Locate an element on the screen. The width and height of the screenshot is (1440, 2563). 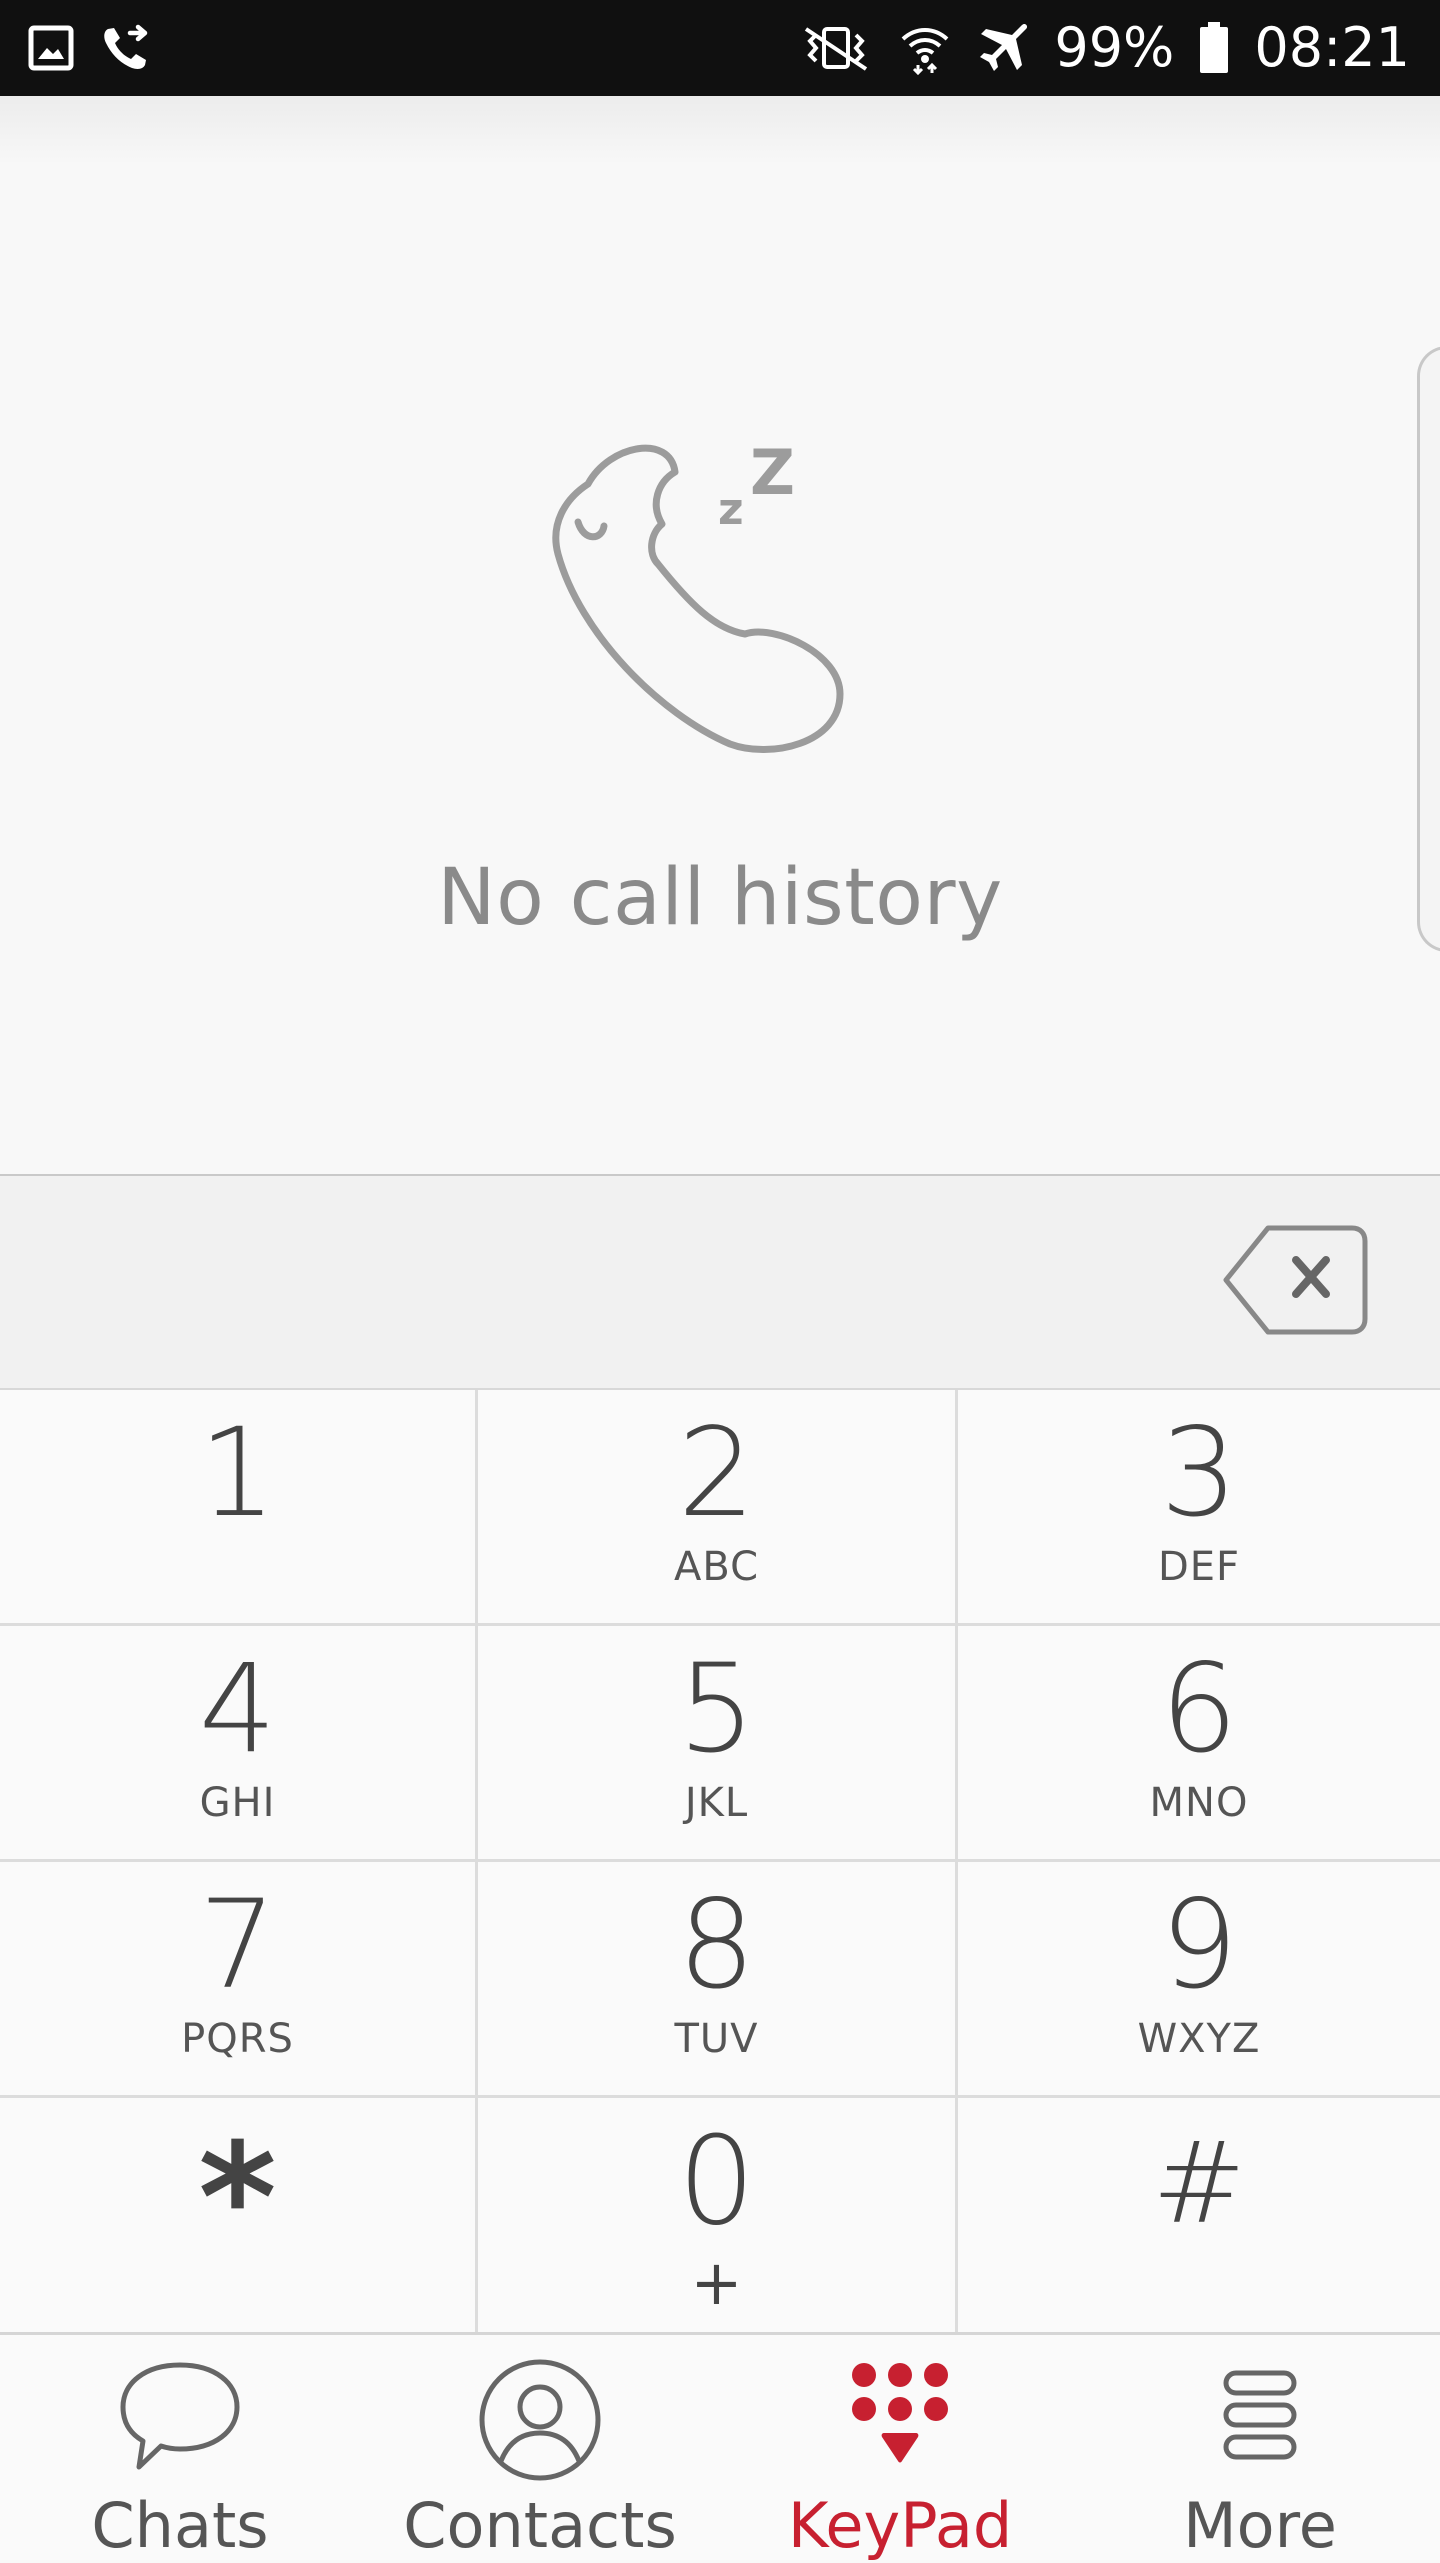
key-digit: 2 is located at coordinates (716, 1473).